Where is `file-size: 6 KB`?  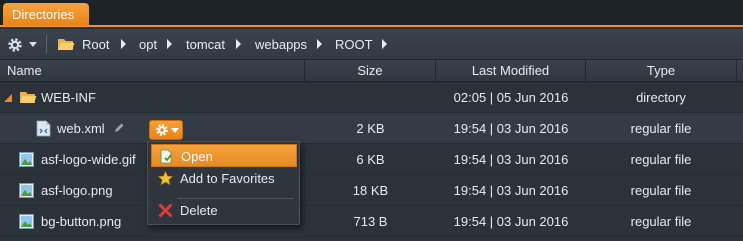
file-size: 6 KB is located at coordinates (370, 159).